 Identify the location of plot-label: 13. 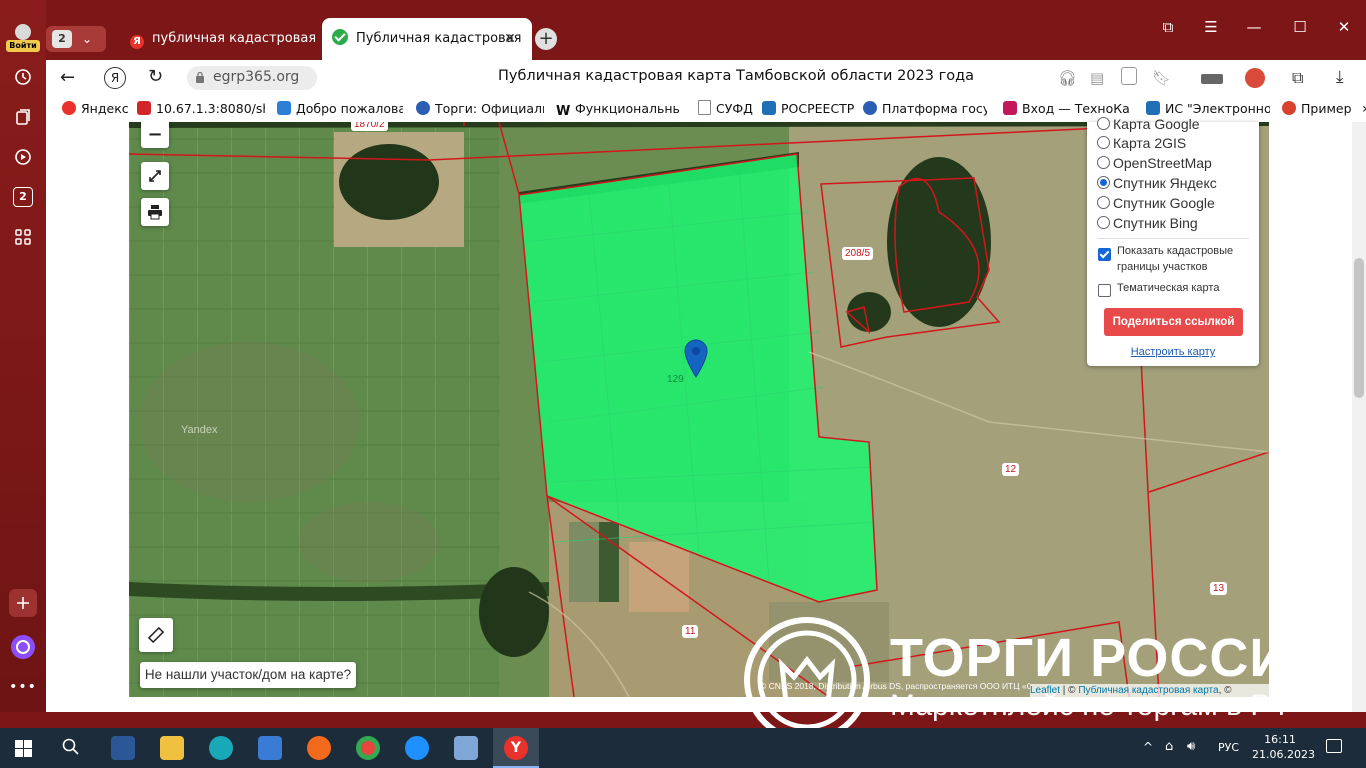
(1219, 588).